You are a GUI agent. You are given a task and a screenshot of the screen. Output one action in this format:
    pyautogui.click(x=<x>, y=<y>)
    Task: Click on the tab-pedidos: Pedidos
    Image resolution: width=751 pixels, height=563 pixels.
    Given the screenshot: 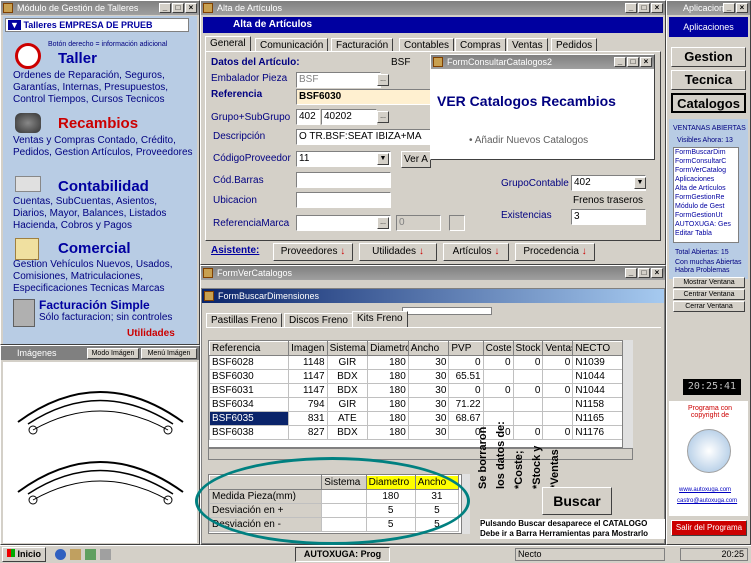 What is the action you would take?
    pyautogui.click(x=574, y=45)
    